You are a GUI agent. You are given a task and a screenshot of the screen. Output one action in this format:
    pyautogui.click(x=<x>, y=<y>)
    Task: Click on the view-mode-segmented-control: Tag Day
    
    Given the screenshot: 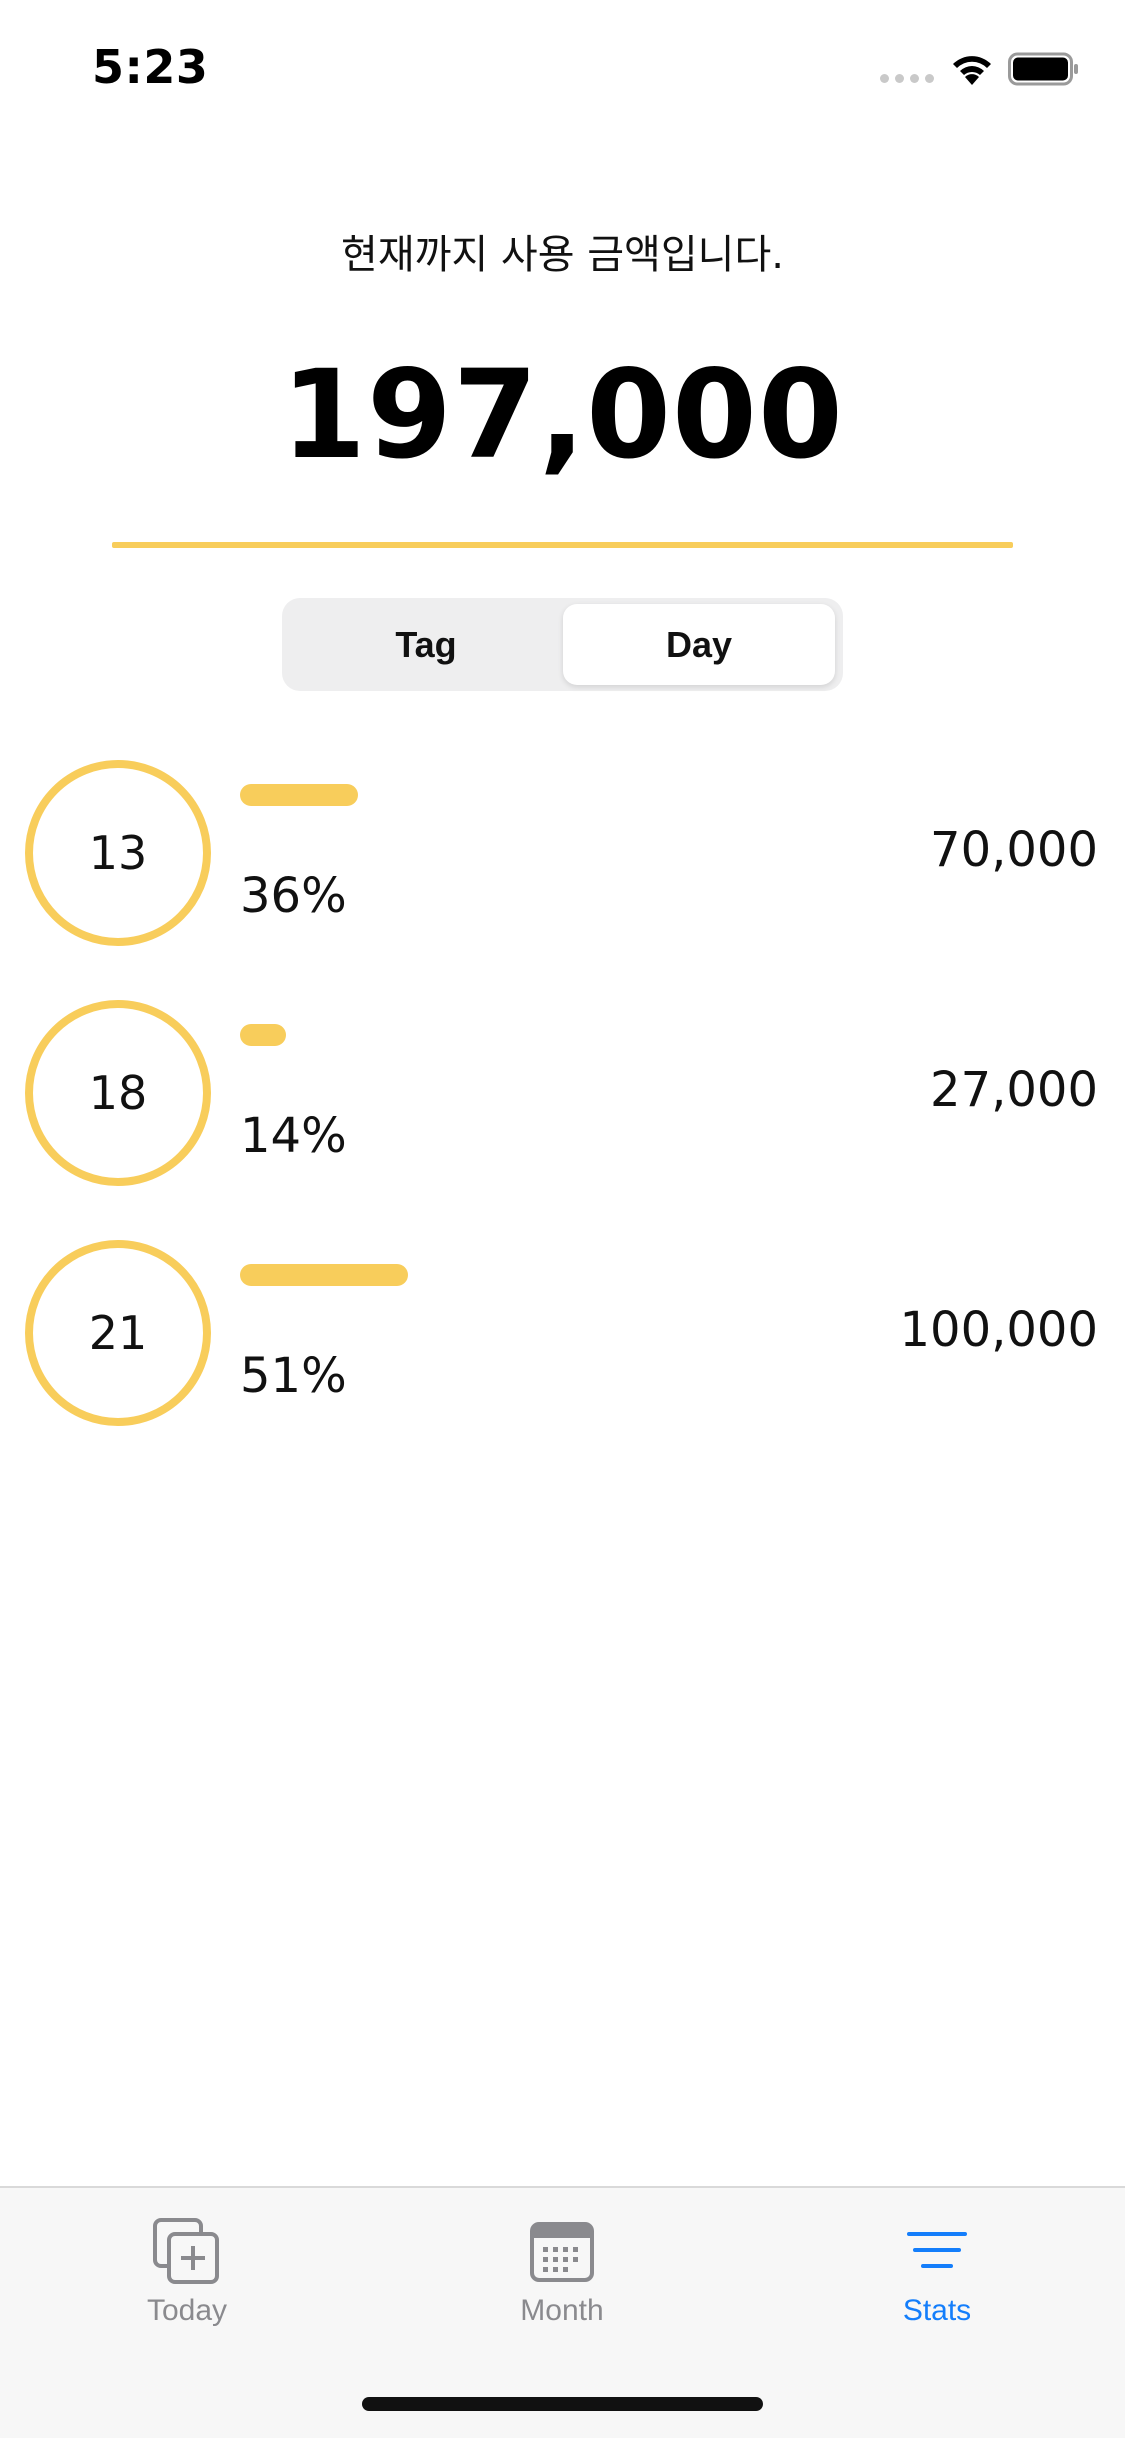 What is the action you would take?
    pyautogui.click(x=562, y=644)
    